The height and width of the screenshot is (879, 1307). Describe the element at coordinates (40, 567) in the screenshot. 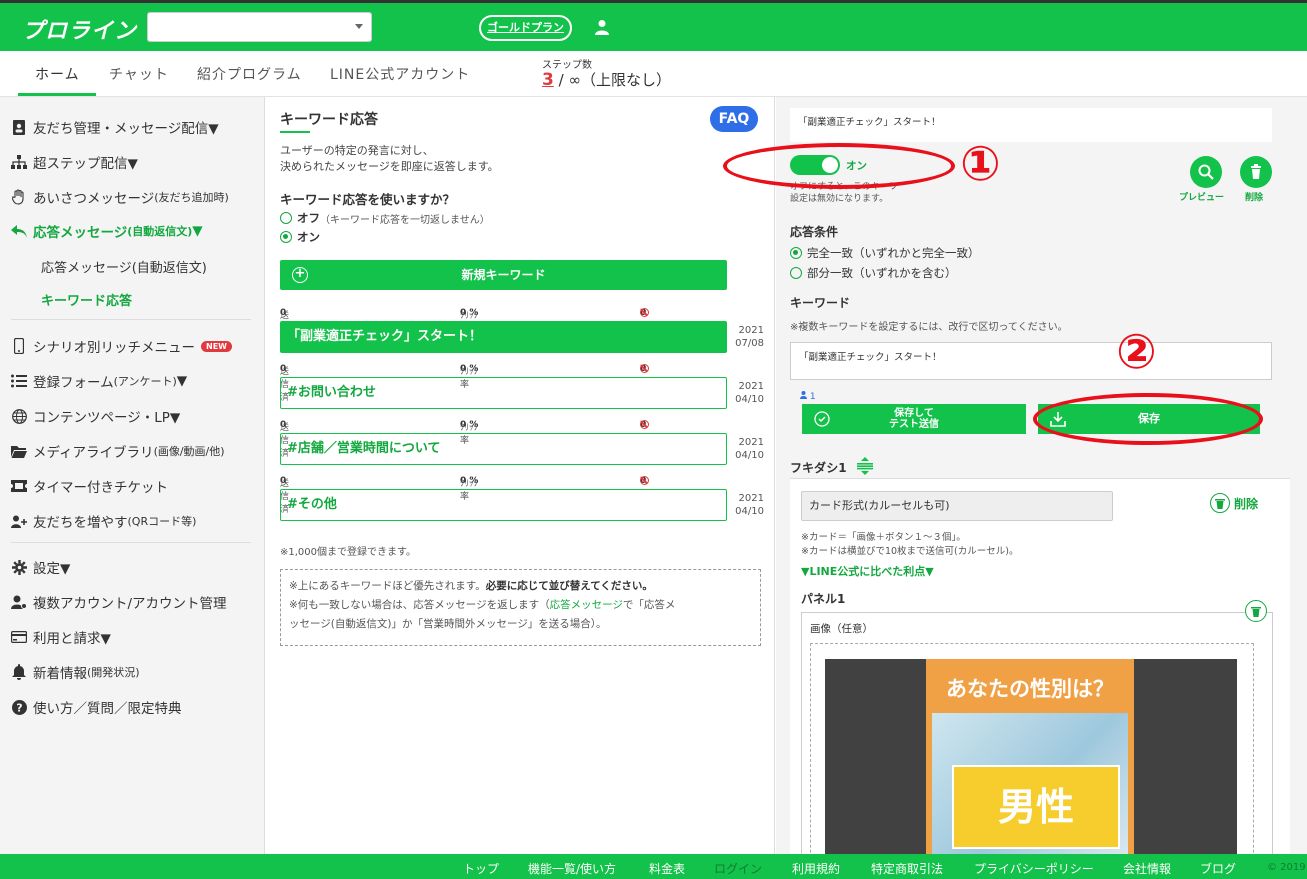

I see `sidebar-item-settings: 設定▼` at that location.